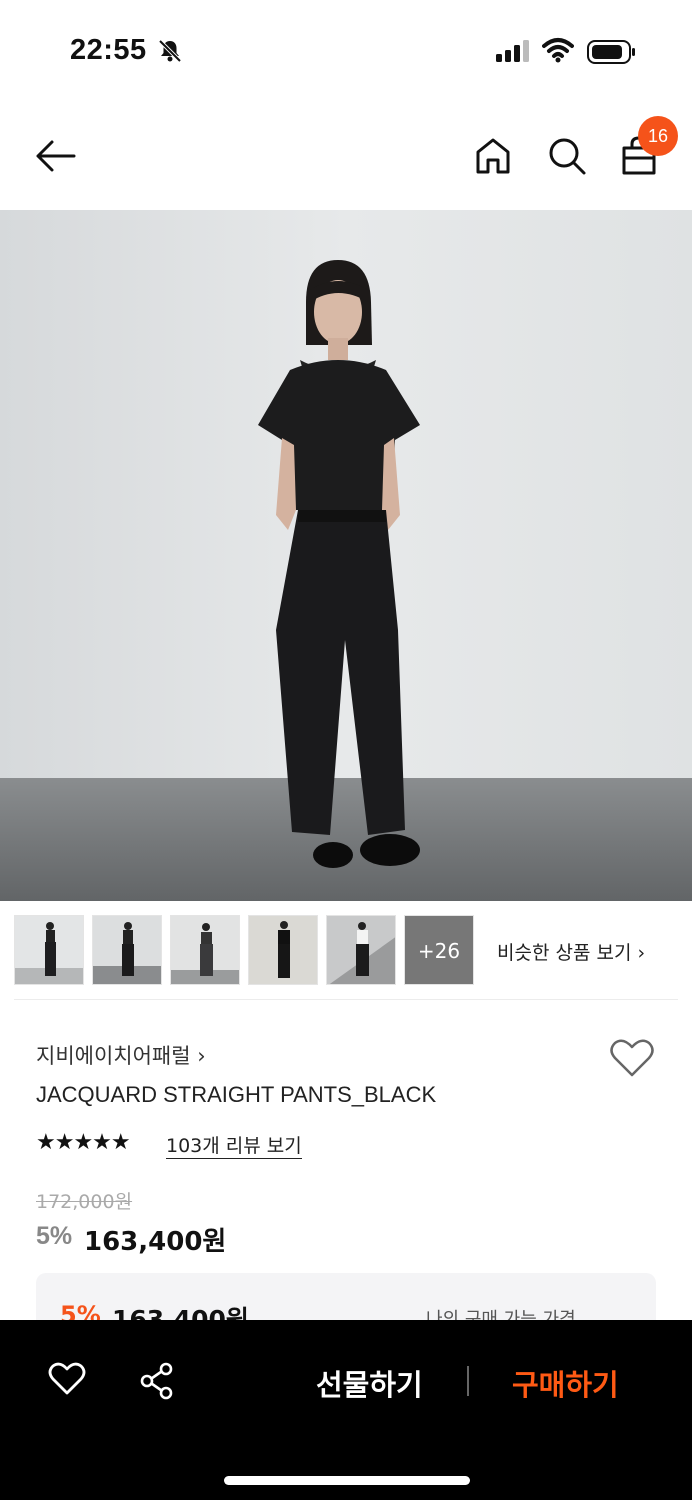 This screenshot has width=692, height=1500. Describe the element at coordinates (346, 1410) in the screenshot. I see `bottom-action-bar: 선물하기 구매하기` at that location.